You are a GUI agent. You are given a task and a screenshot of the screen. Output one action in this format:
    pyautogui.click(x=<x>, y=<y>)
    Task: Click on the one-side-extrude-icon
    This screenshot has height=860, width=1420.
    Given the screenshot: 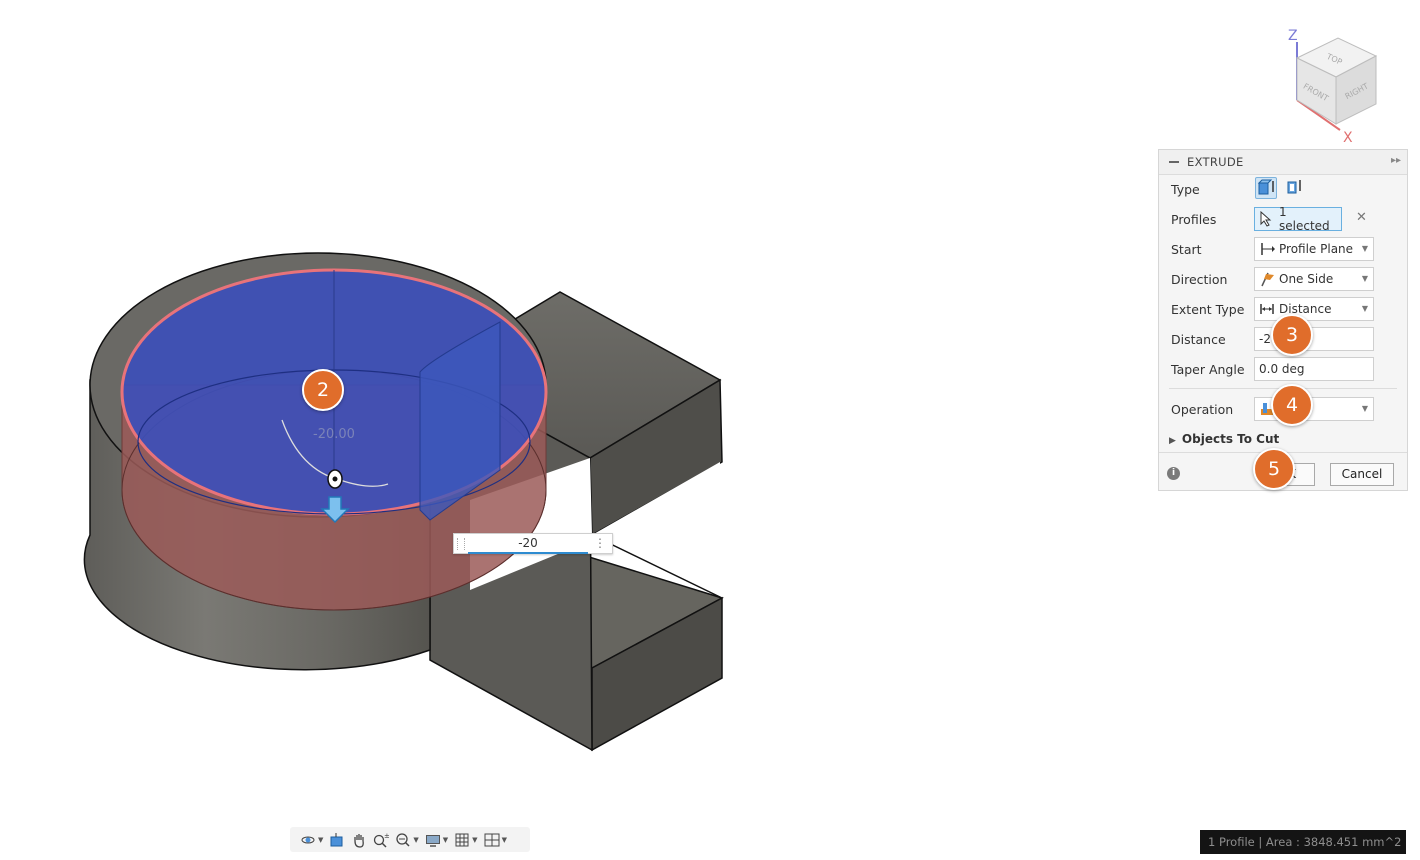 What is the action you would take?
    pyautogui.click(x=1266, y=188)
    